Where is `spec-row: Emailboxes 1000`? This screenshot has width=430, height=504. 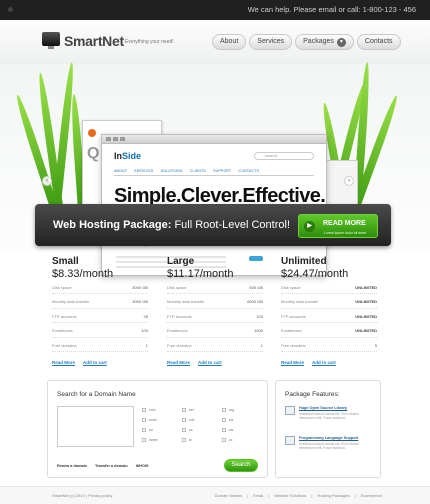
spec-row: Emailboxes 1000 is located at coordinates (215, 330).